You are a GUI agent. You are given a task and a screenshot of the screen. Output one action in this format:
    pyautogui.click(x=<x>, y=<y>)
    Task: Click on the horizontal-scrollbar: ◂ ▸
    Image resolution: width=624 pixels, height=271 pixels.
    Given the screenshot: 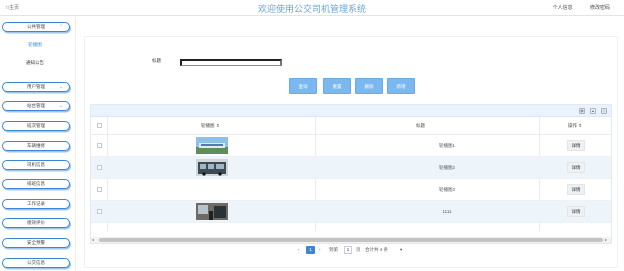 What is the action you would take?
    pyautogui.click(x=351, y=240)
    